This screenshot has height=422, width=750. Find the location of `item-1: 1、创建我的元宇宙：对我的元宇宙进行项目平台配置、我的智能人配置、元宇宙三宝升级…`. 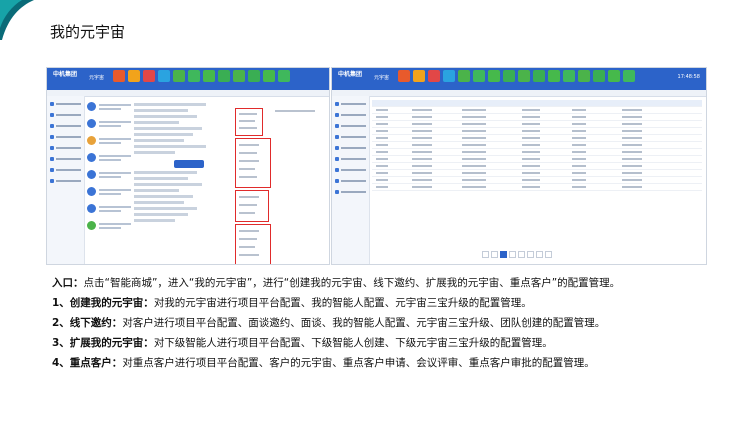

item-1: 1、创建我的元宇宙：对我的元宇宙进行项目平台配置、我的智能人配置、元宇宙三宝升级… is located at coordinates (292, 303).